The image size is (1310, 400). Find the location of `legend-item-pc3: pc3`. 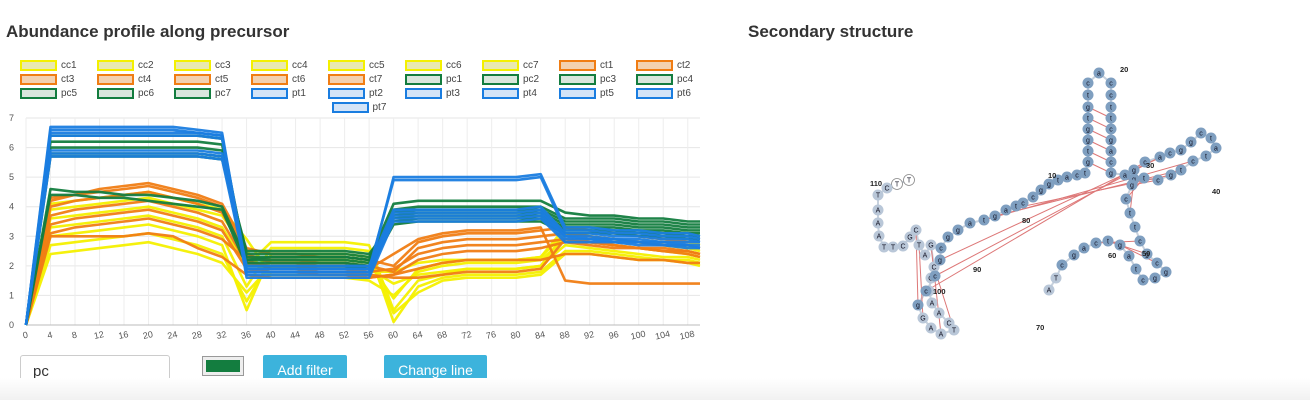

legend-item-pc3: pc3 is located at coordinates (597, 79).